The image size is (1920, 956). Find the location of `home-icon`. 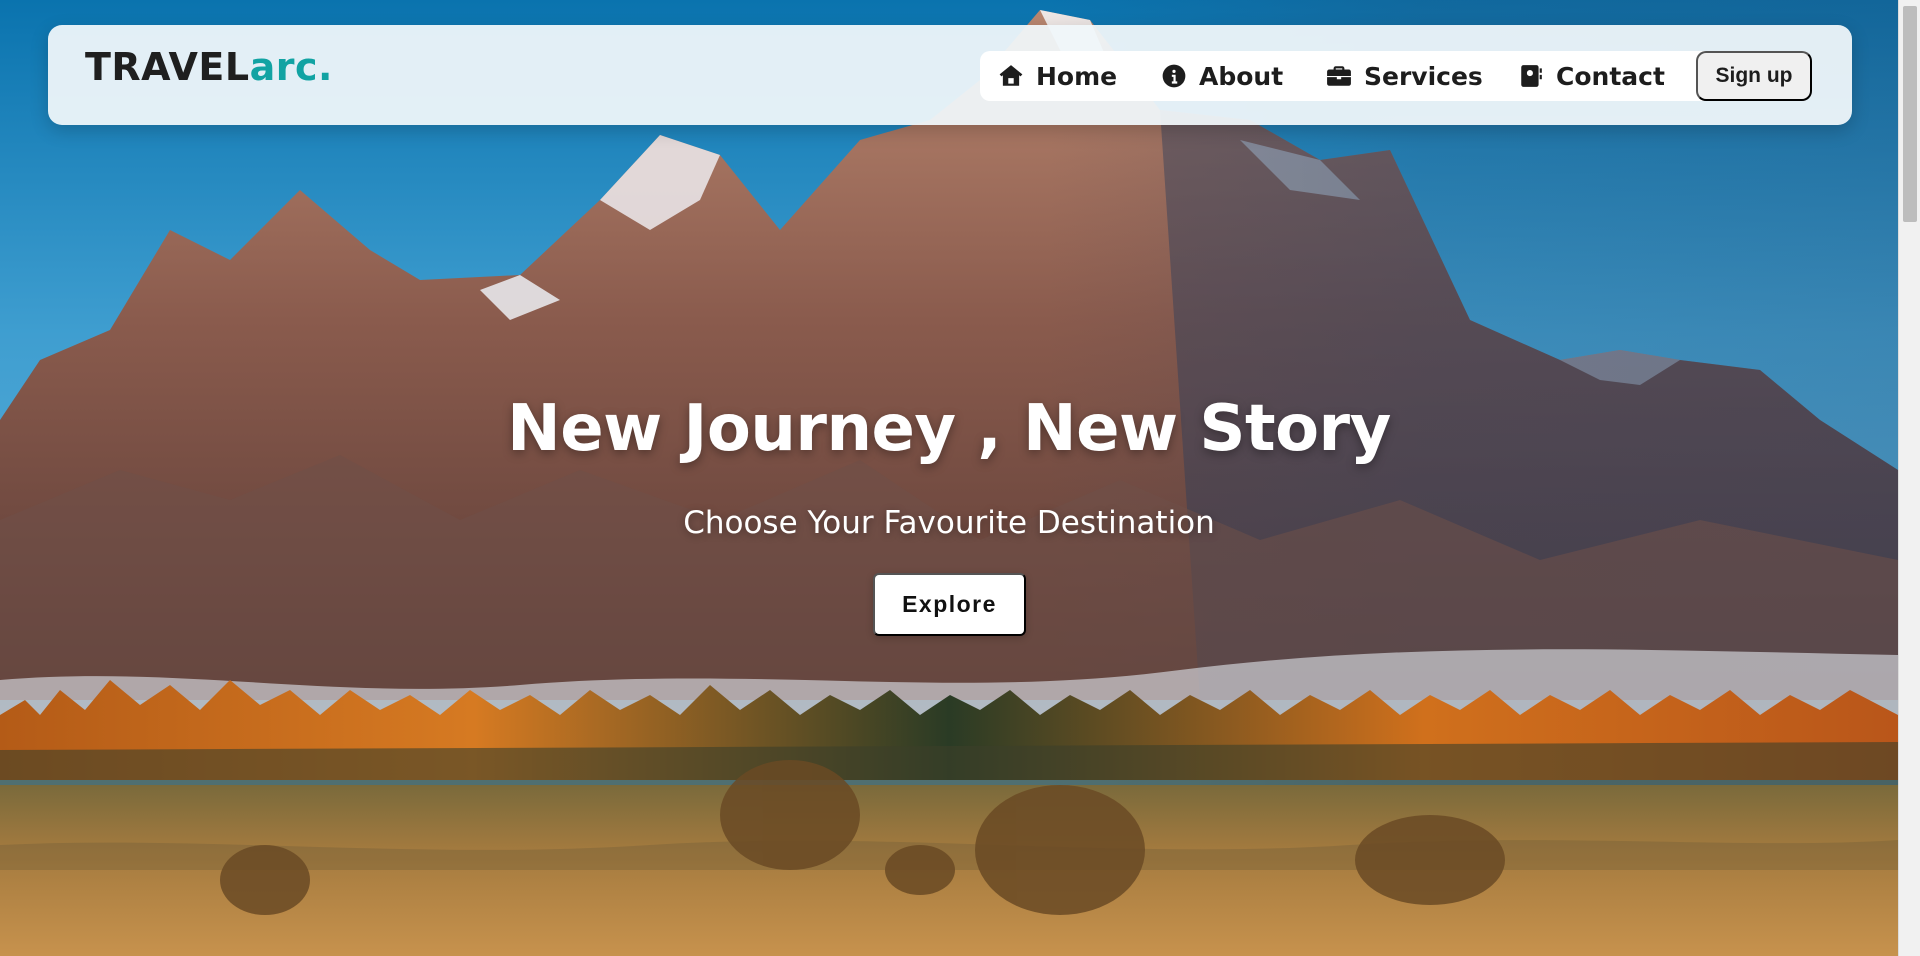

home-icon is located at coordinates (1011, 75).